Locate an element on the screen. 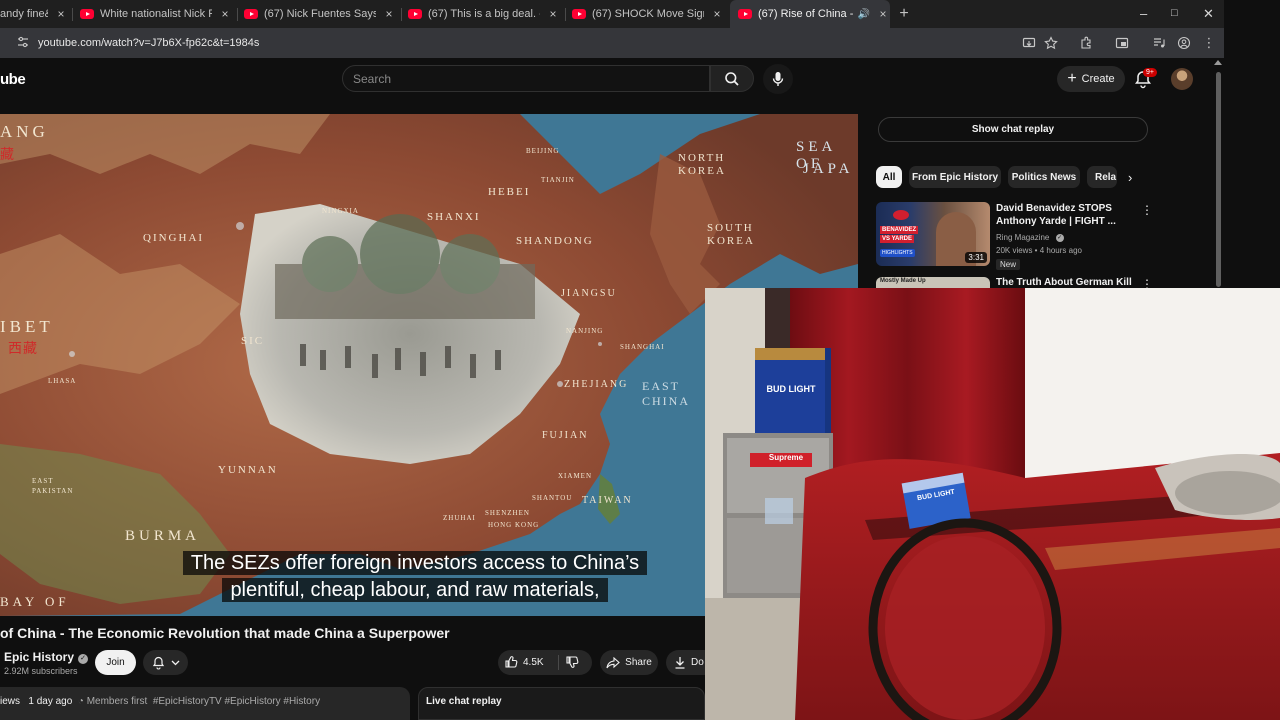 Image resolution: width=1280 pixels, height=720 pixels. tab-title: (67) This is a big deal. - YouTub is located at coordinates (484, 14).